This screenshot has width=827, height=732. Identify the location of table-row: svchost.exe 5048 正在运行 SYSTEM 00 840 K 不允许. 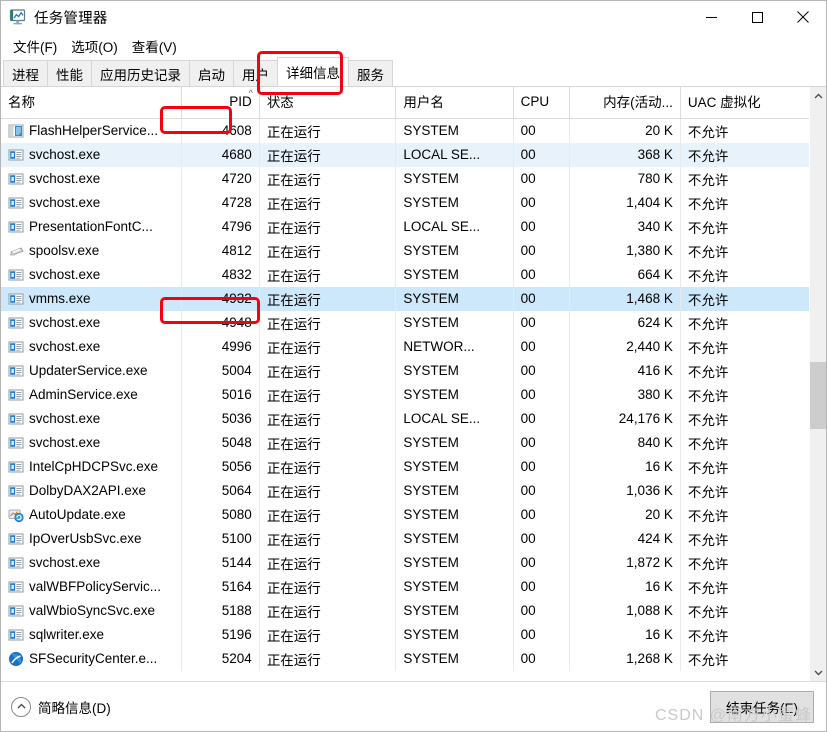
(405, 442).